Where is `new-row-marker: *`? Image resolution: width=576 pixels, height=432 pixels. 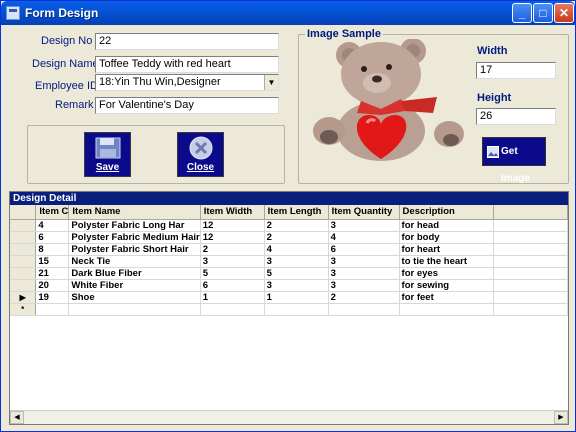
new-row-marker: * is located at coordinates (23, 309).